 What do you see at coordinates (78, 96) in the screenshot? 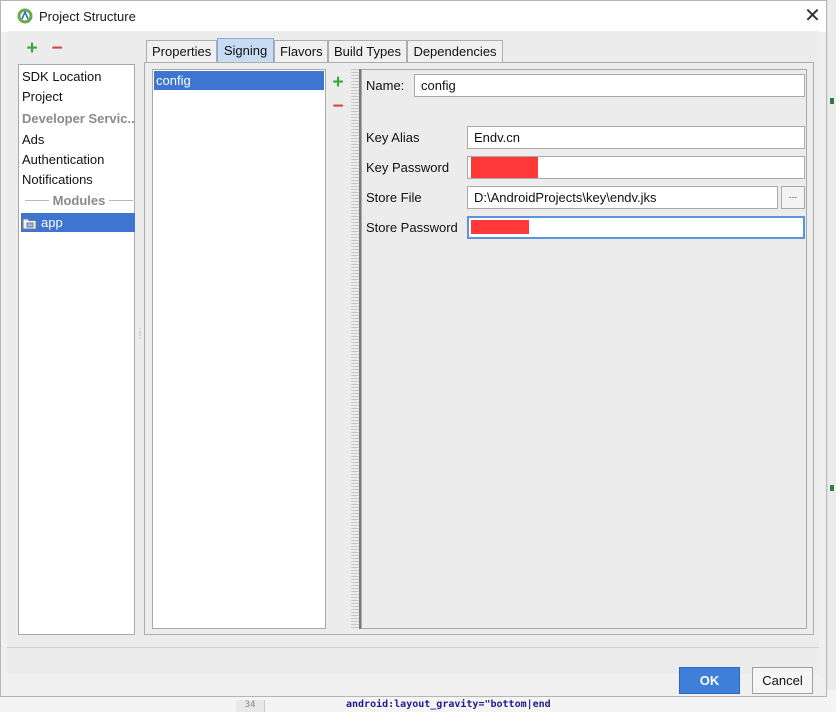
I see `sidebar-item-project: Project` at bounding box center [78, 96].